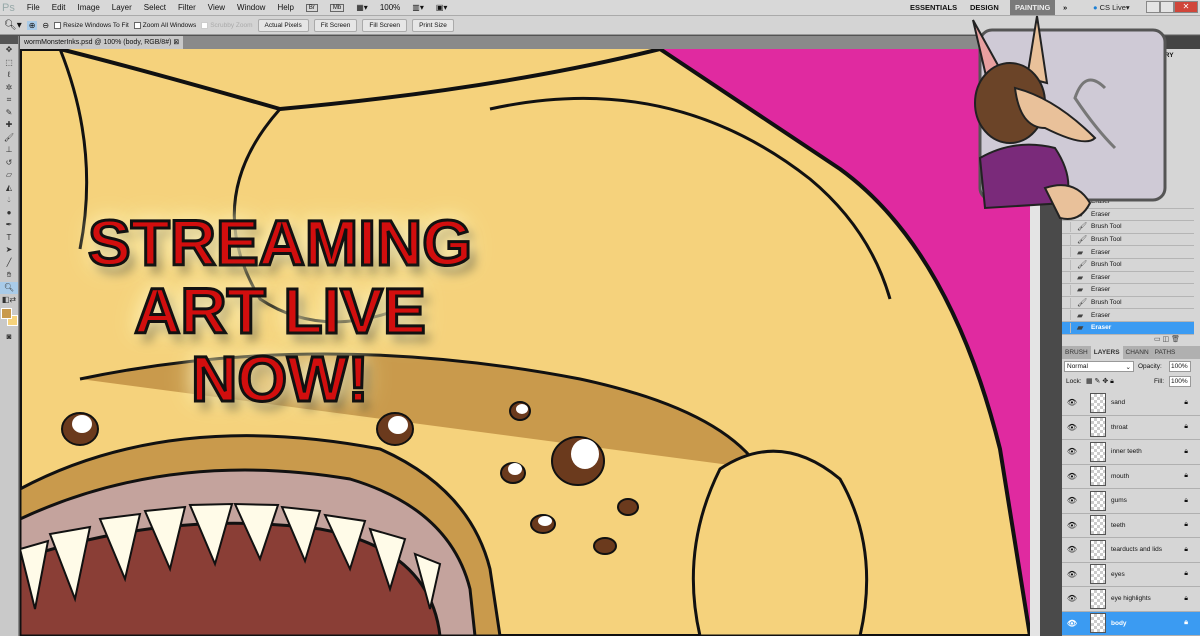 Image resolution: width=1200 pixels, height=636 pixels. I want to click on menu-image: Image, so click(89, 7).